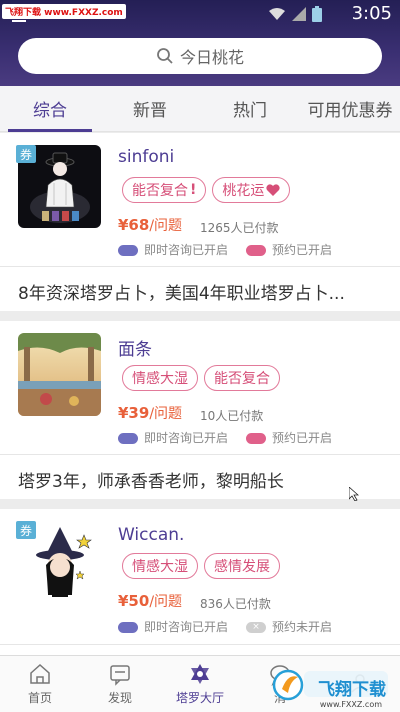 This screenshot has height=712, width=400. I want to click on tarot-hall-icon, so click(200, 674).